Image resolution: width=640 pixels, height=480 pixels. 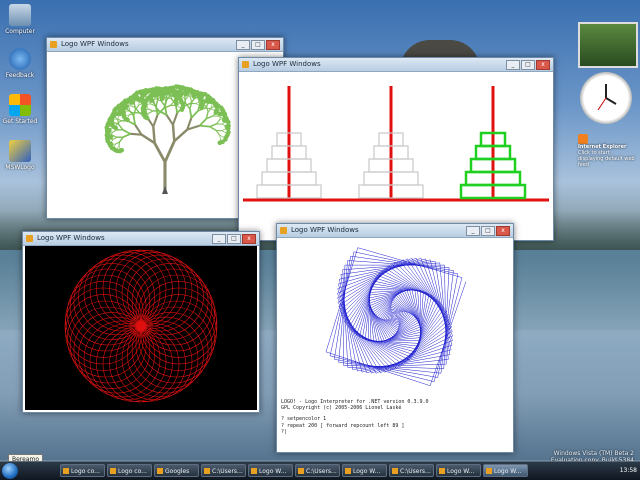 I want to click on circle-spirograph, so click(x=141, y=326).